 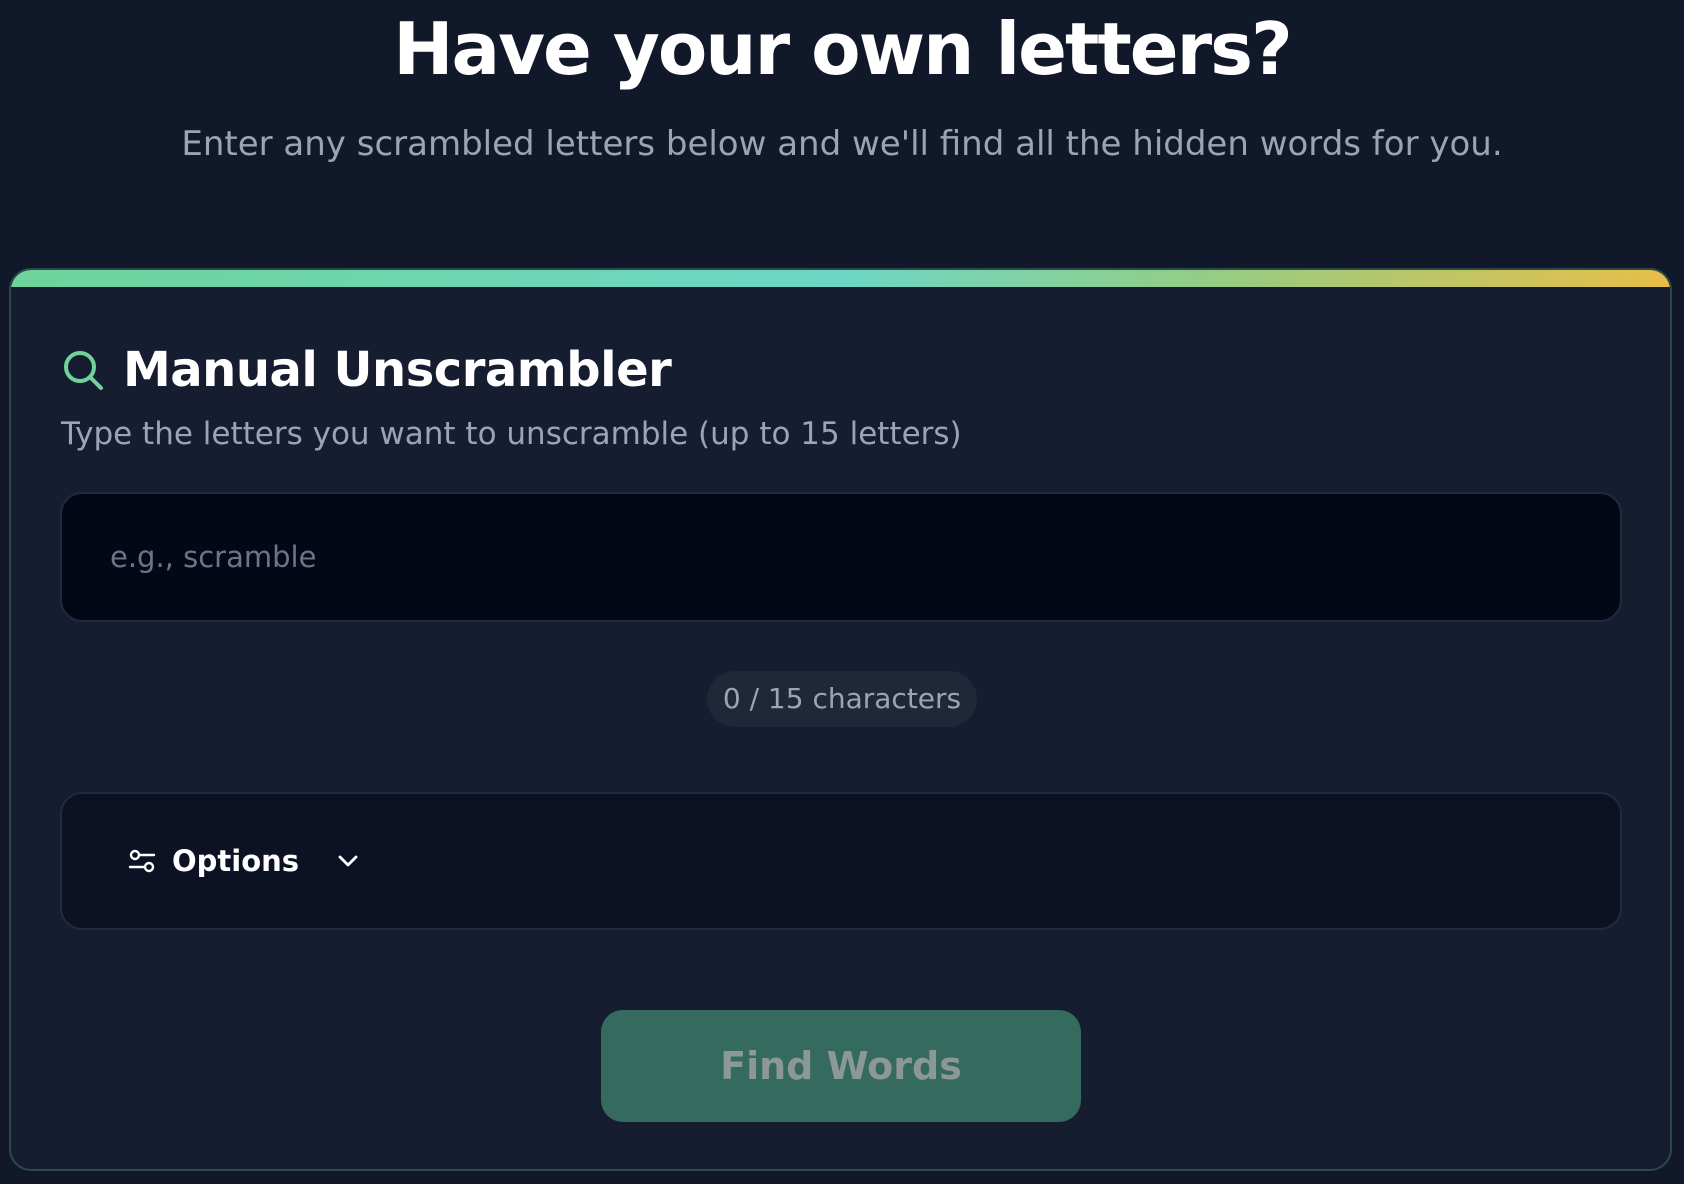 I want to click on search-icon, so click(x=83, y=370).